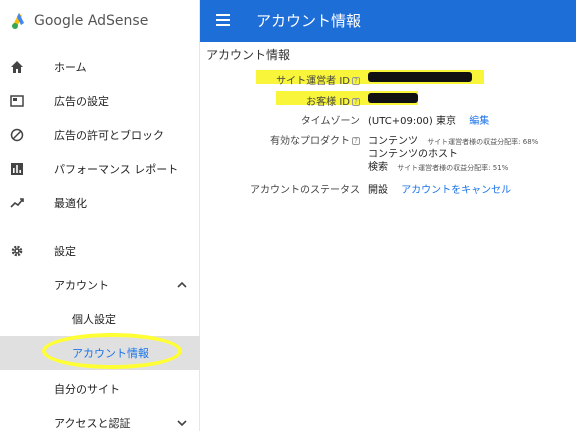  What do you see at coordinates (330, 121) in the screenshot?
I see `timezone-label: タイムゾーン` at bounding box center [330, 121].